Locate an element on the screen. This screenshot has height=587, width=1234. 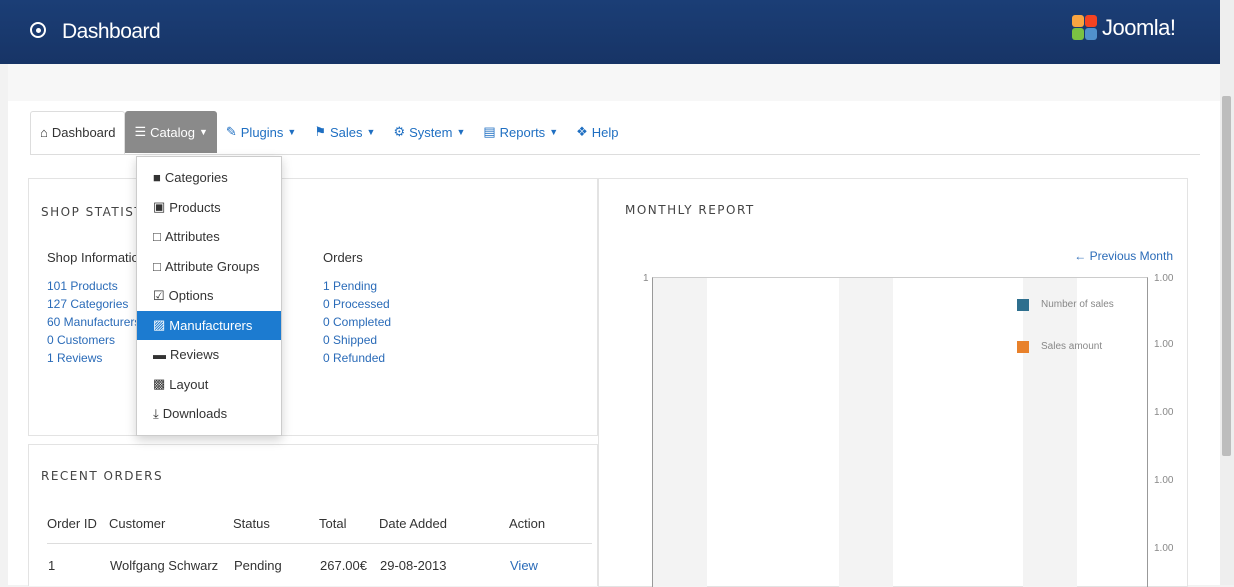
shop-info-reviews-link: 1 Reviews is located at coordinates (96, 358).